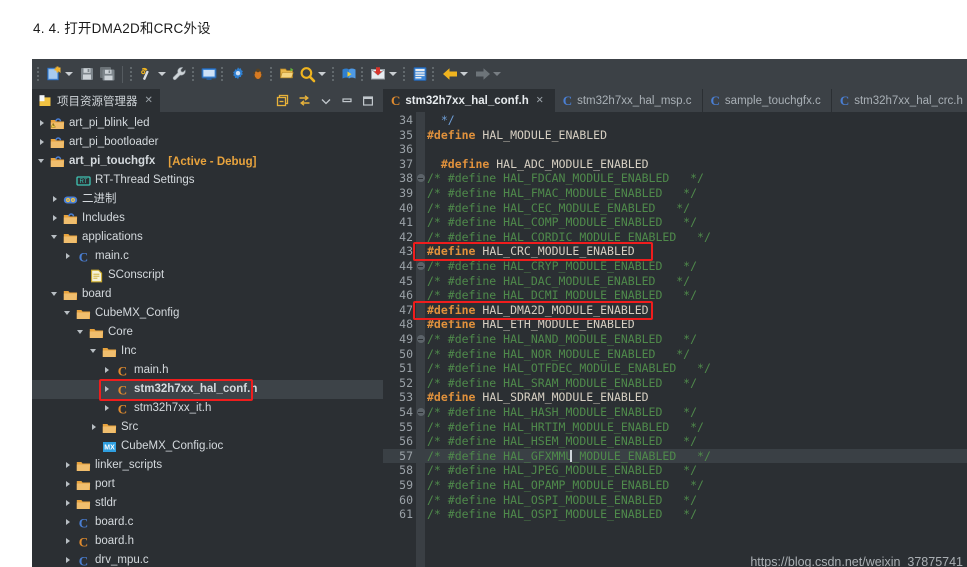 The image size is (967, 567). Describe the element at coordinates (207, 161) in the screenshot. I see `tree-item: art_pi_touchgfx [Active - Debug]` at that location.